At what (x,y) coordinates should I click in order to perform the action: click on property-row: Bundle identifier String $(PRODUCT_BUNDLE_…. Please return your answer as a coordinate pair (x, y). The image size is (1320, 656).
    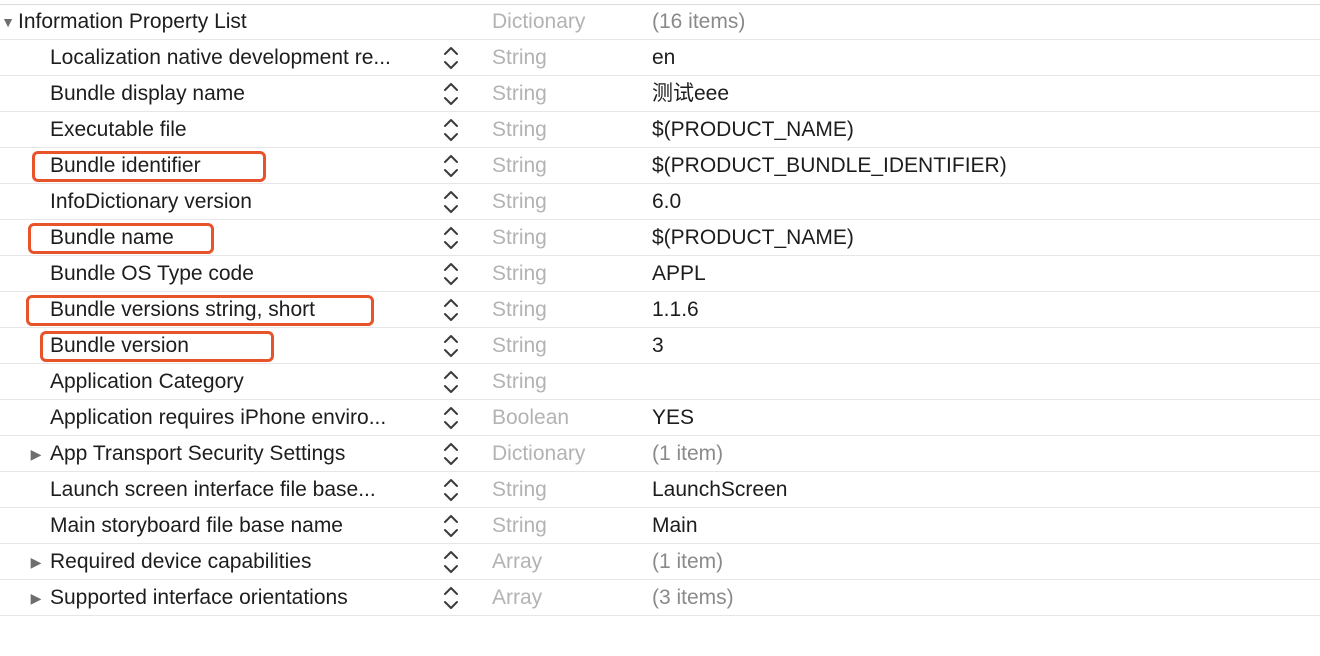
    Looking at the image, I should click on (660, 166).